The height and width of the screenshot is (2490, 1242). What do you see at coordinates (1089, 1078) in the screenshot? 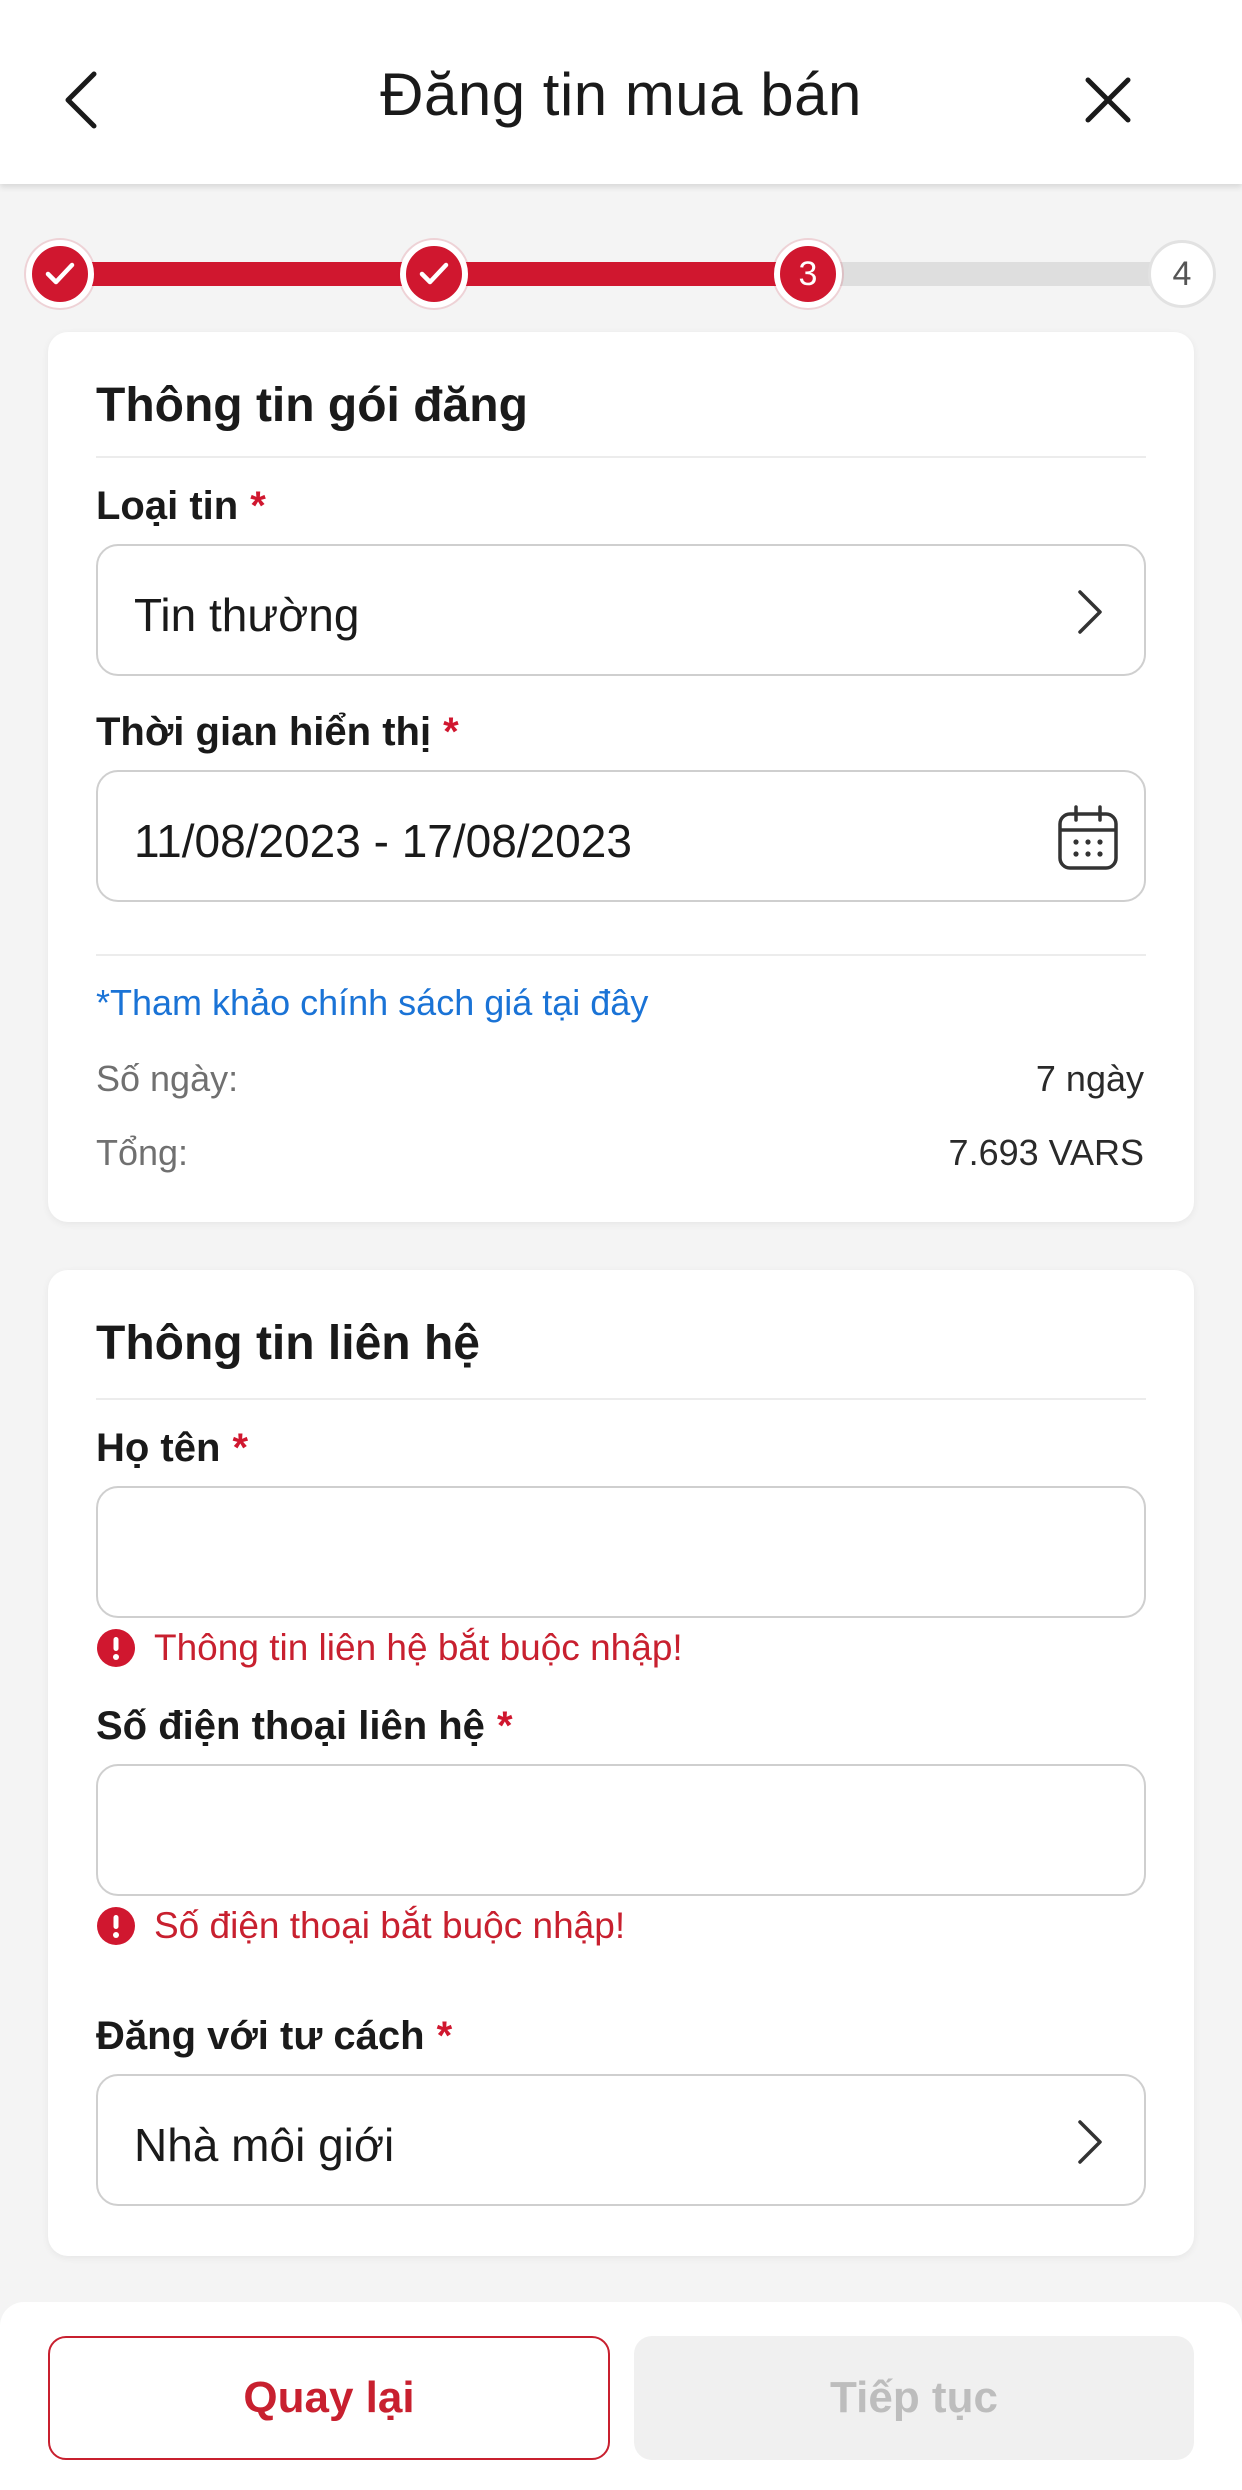
I see `days-value: 7 ngày` at bounding box center [1089, 1078].